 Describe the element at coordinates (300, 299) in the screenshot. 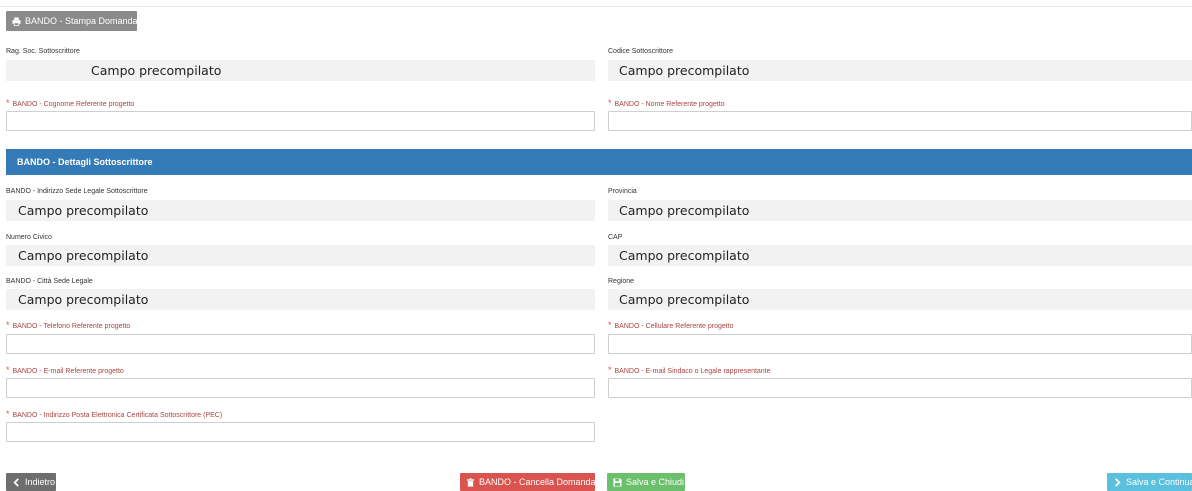

I see `citta-field: Campo precompilato` at that location.